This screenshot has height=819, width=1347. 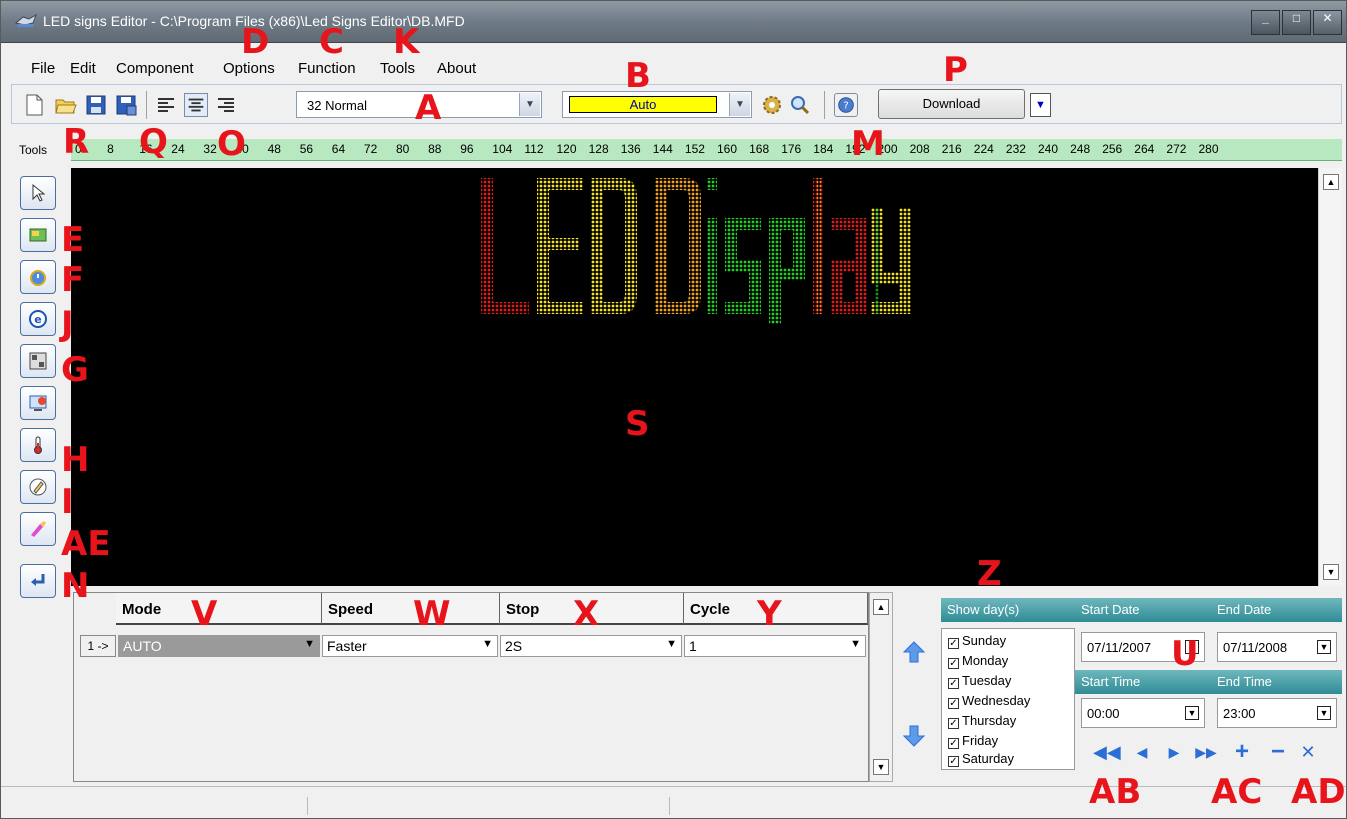 I want to click on align-center-icon, so click(x=196, y=105).